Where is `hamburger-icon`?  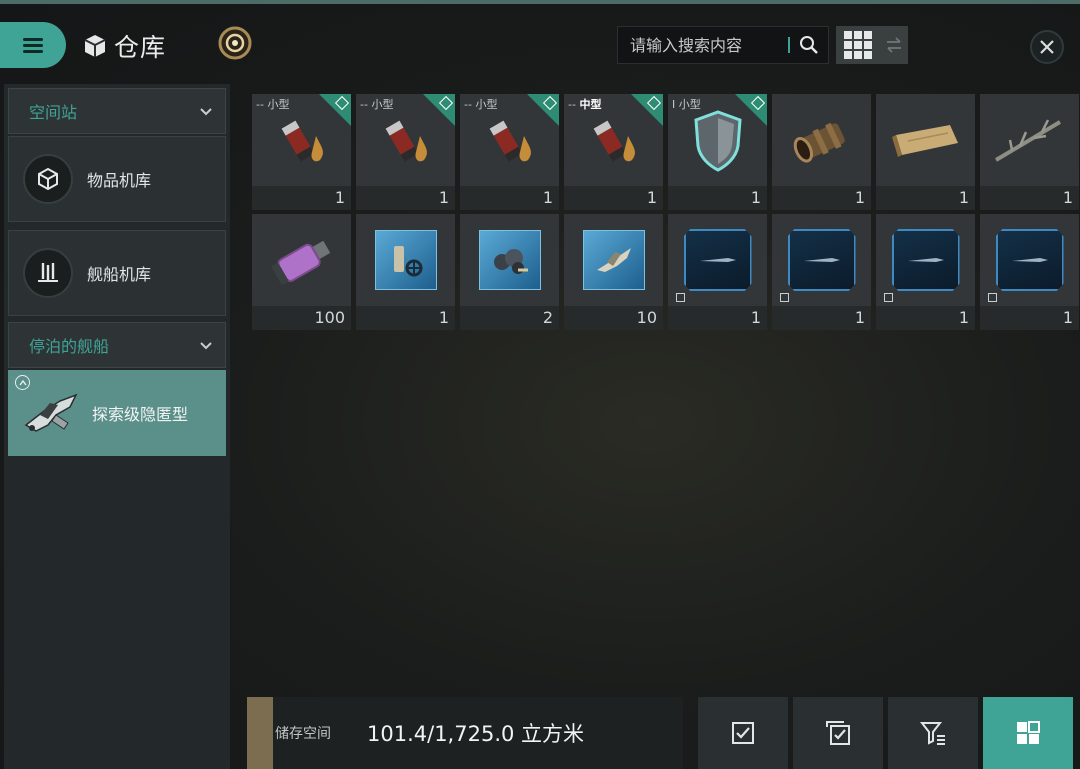
hamburger-icon is located at coordinates (33, 45).